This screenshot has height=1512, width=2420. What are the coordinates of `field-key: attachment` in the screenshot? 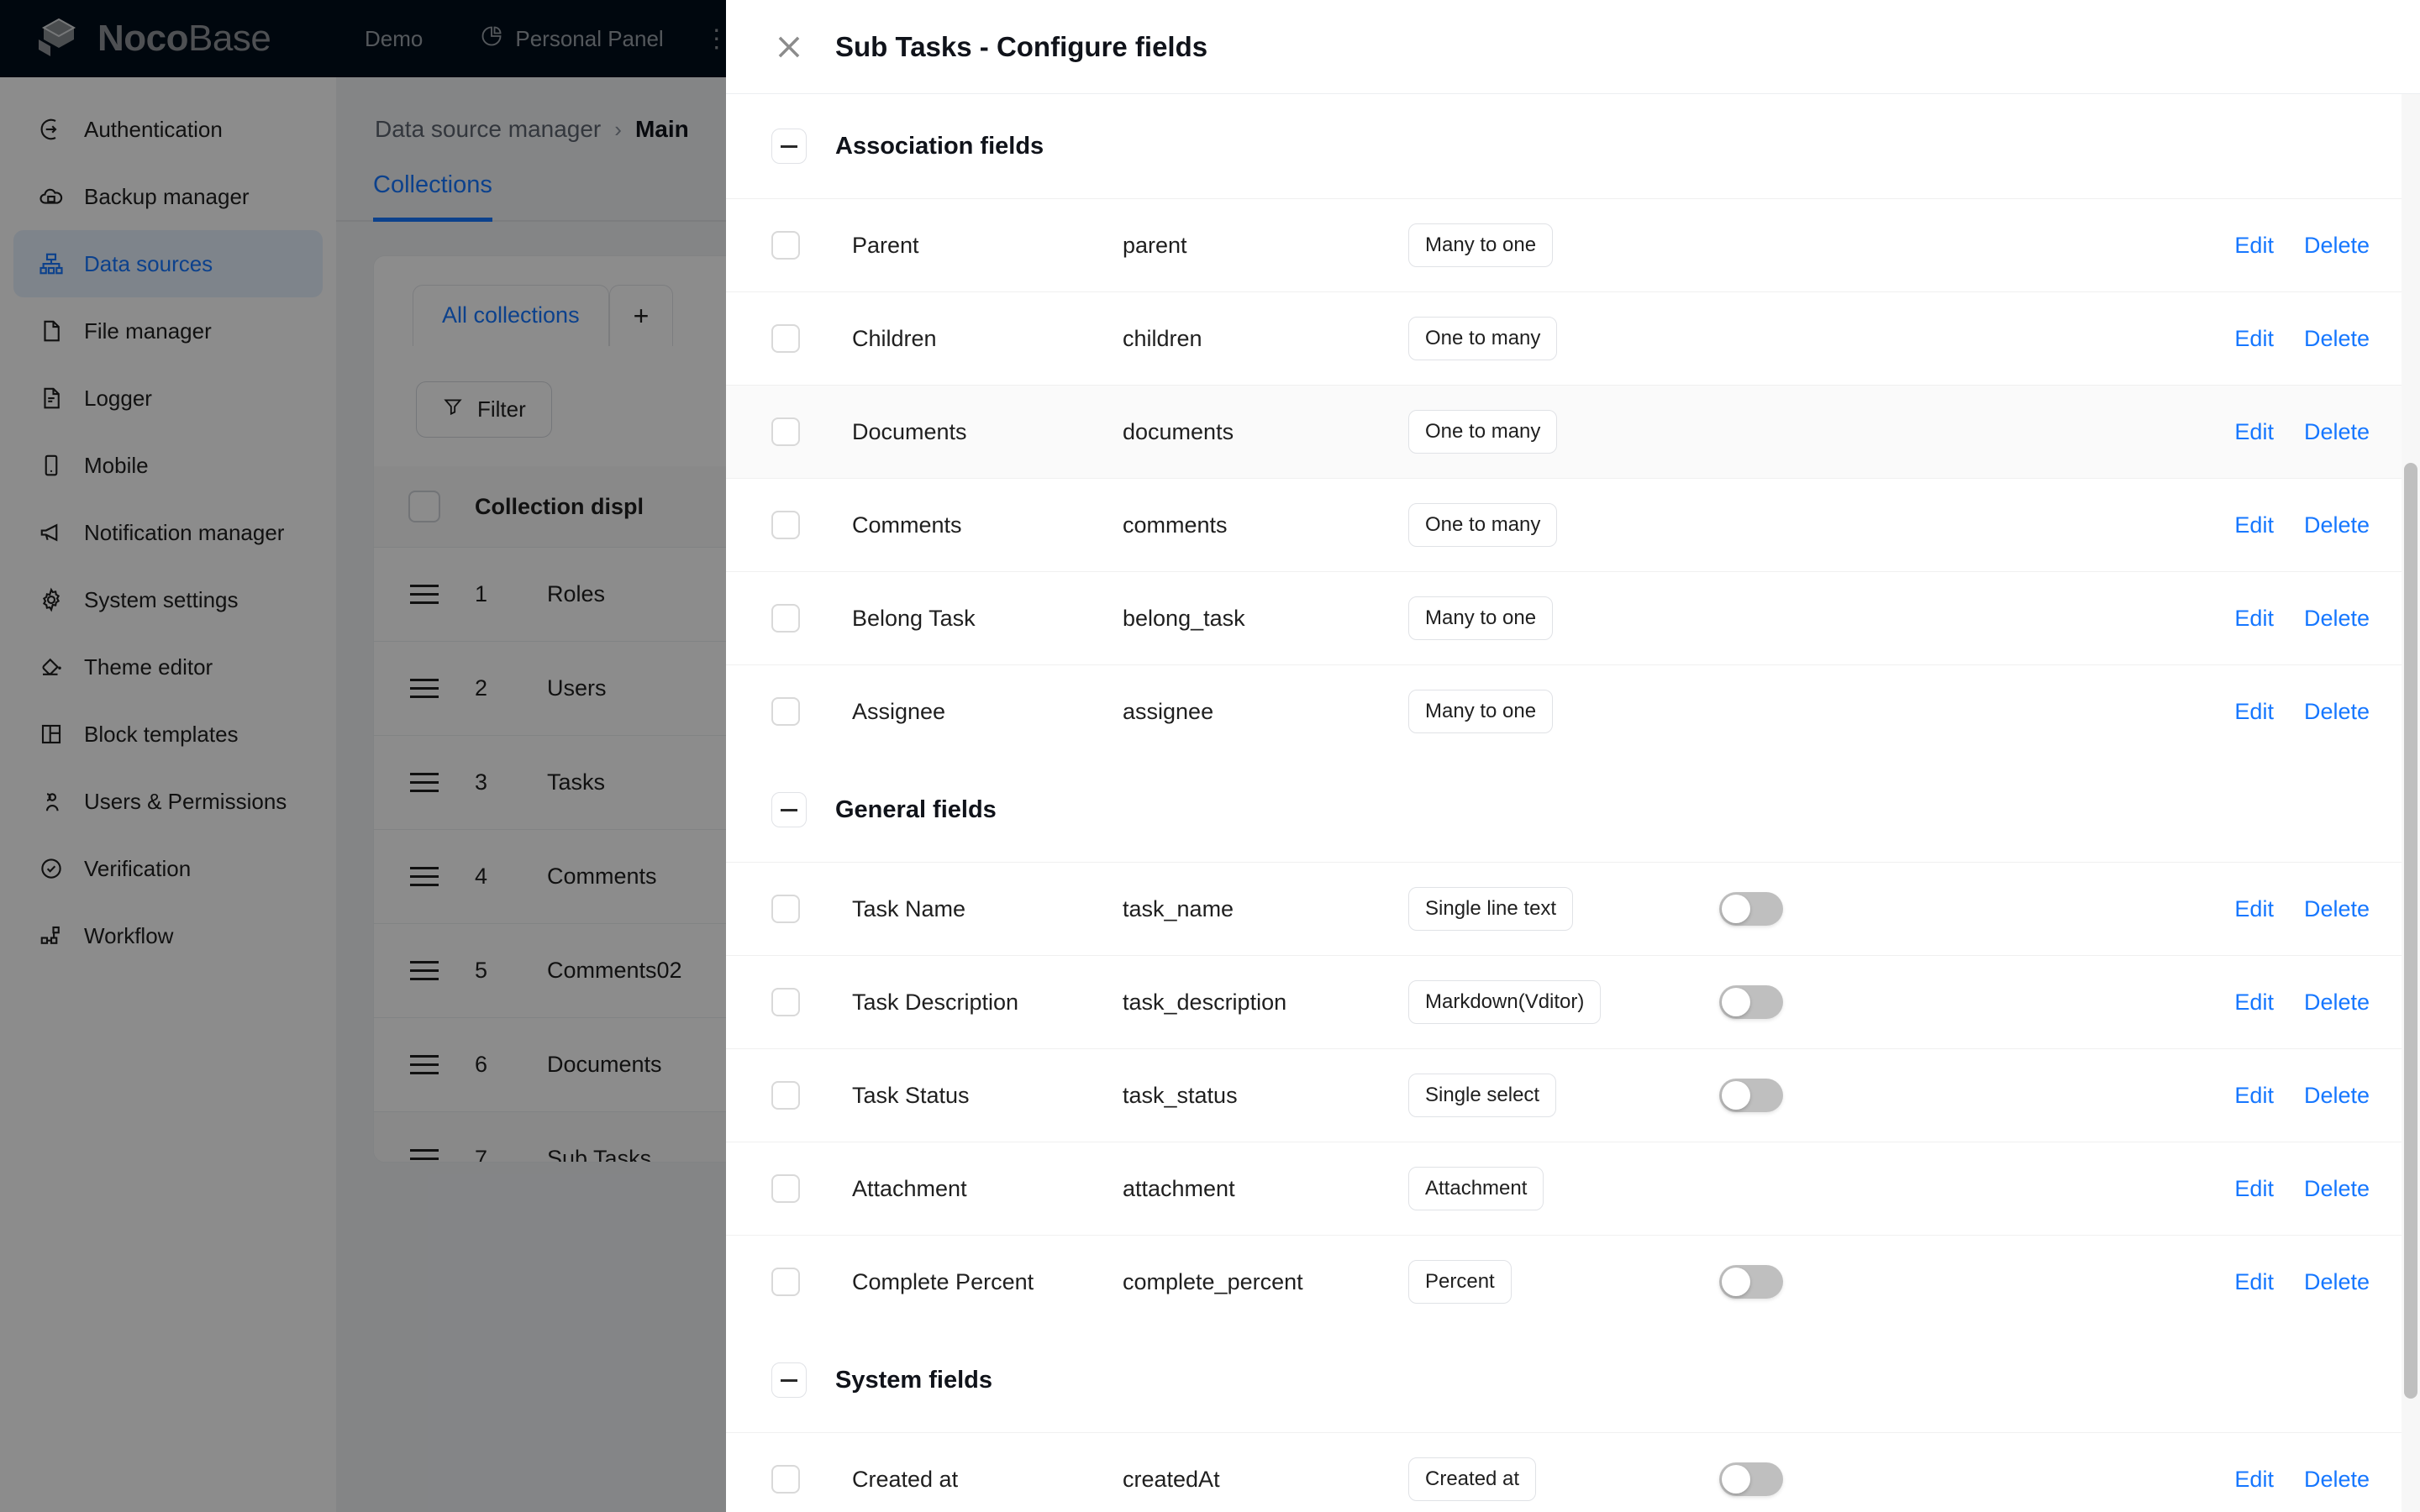 It's located at (1179, 1188).